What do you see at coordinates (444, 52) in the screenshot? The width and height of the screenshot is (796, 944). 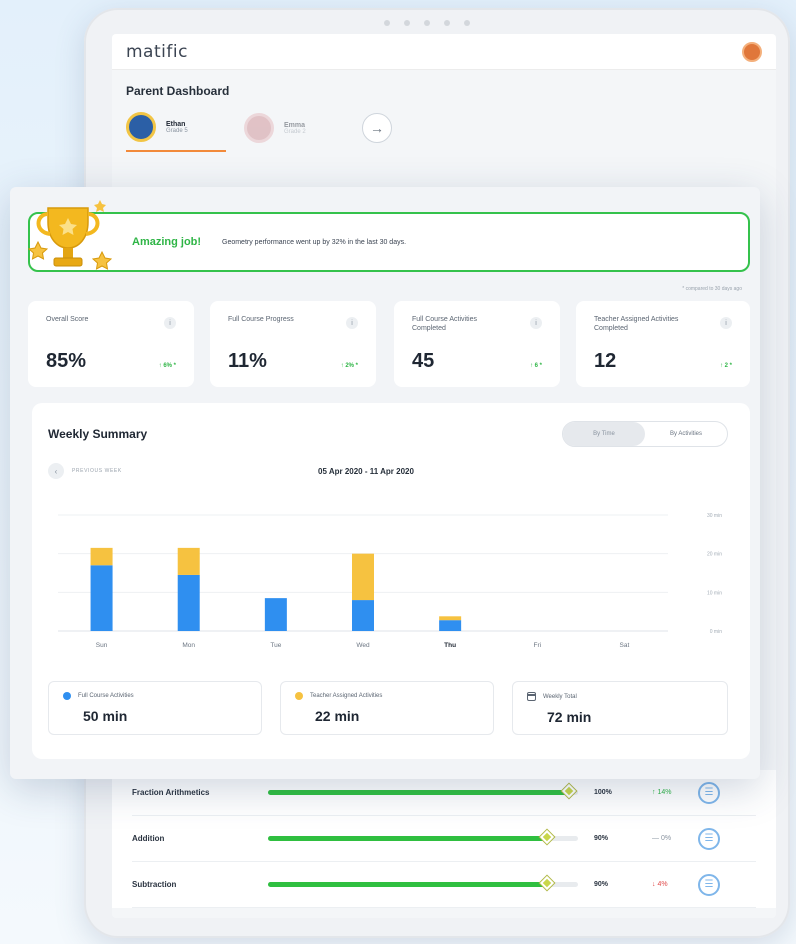 I see `app-bar: matific` at bounding box center [444, 52].